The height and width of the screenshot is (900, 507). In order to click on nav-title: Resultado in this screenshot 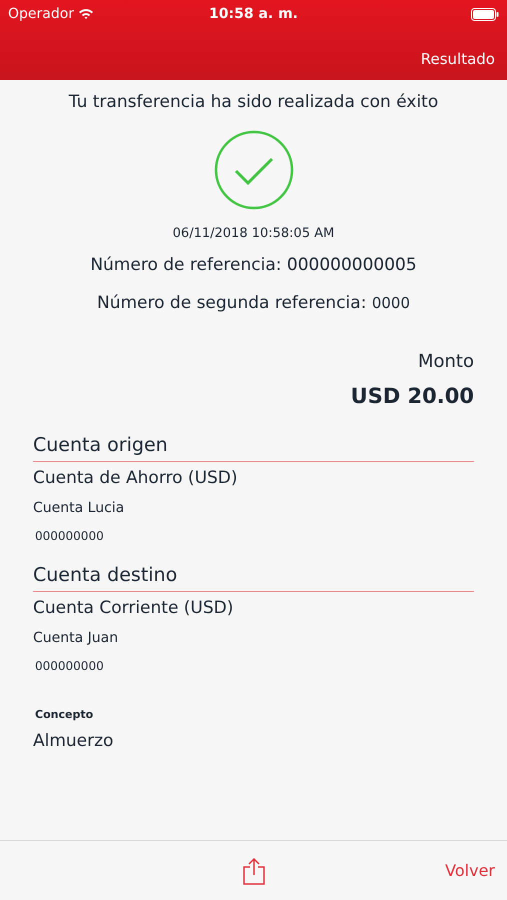, I will do `click(457, 59)`.